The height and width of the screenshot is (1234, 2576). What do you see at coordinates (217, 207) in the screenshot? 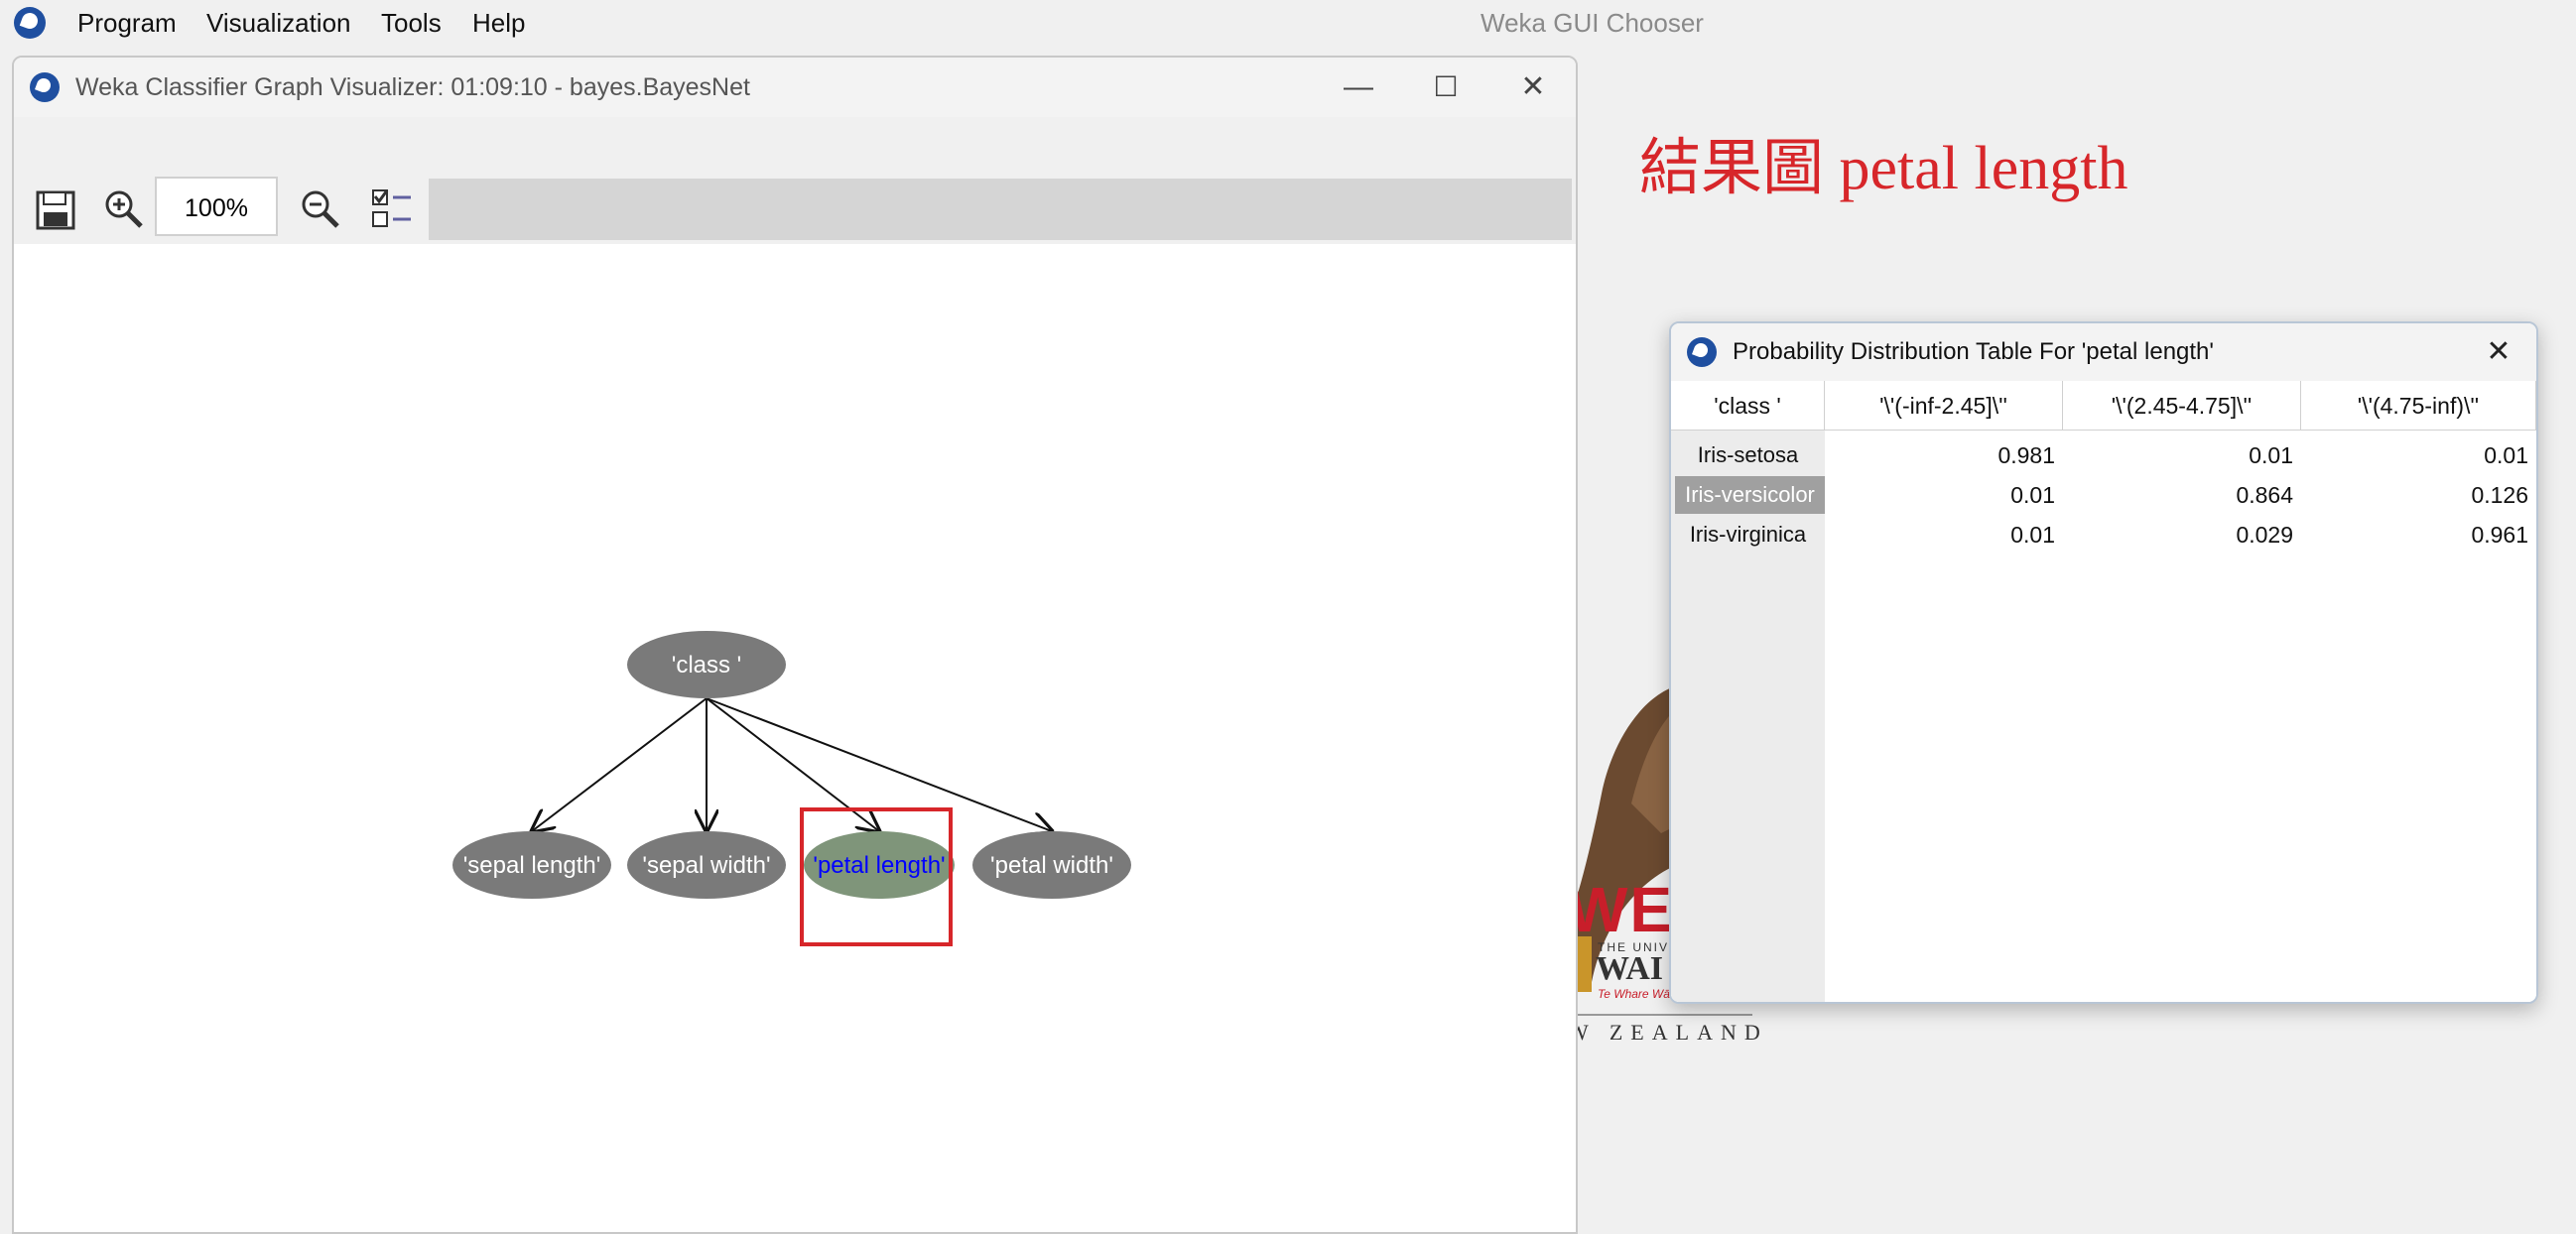
I see `zoom-level-input: 100%` at bounding box center [217, 207].